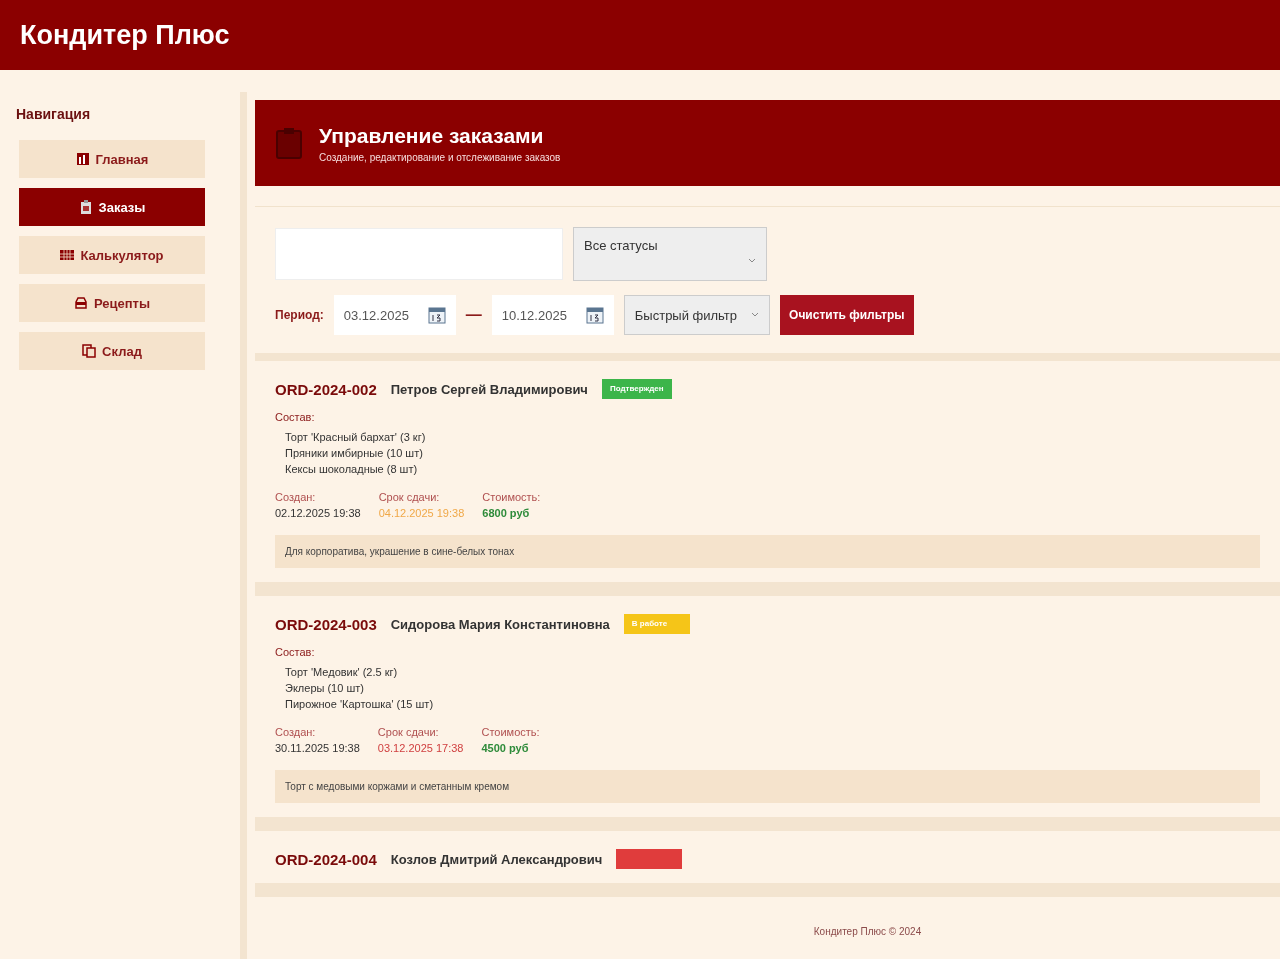 This screenshot has width=1280, height=959. Describe the element at coordinates (125, 35) in the screenshot. I see `app-title: Кондитер Плюс` at that location.